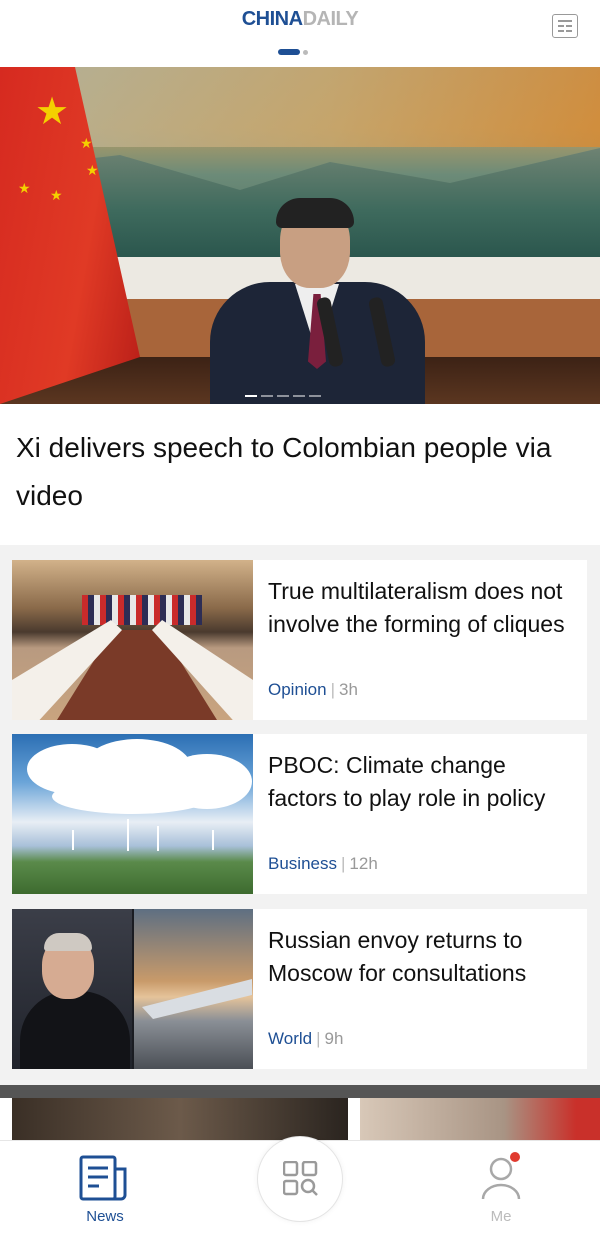  What do you see at coordinates (348, 689) in the screenshot?
I see `article-time: 3h` at bounding box center [348, 689].